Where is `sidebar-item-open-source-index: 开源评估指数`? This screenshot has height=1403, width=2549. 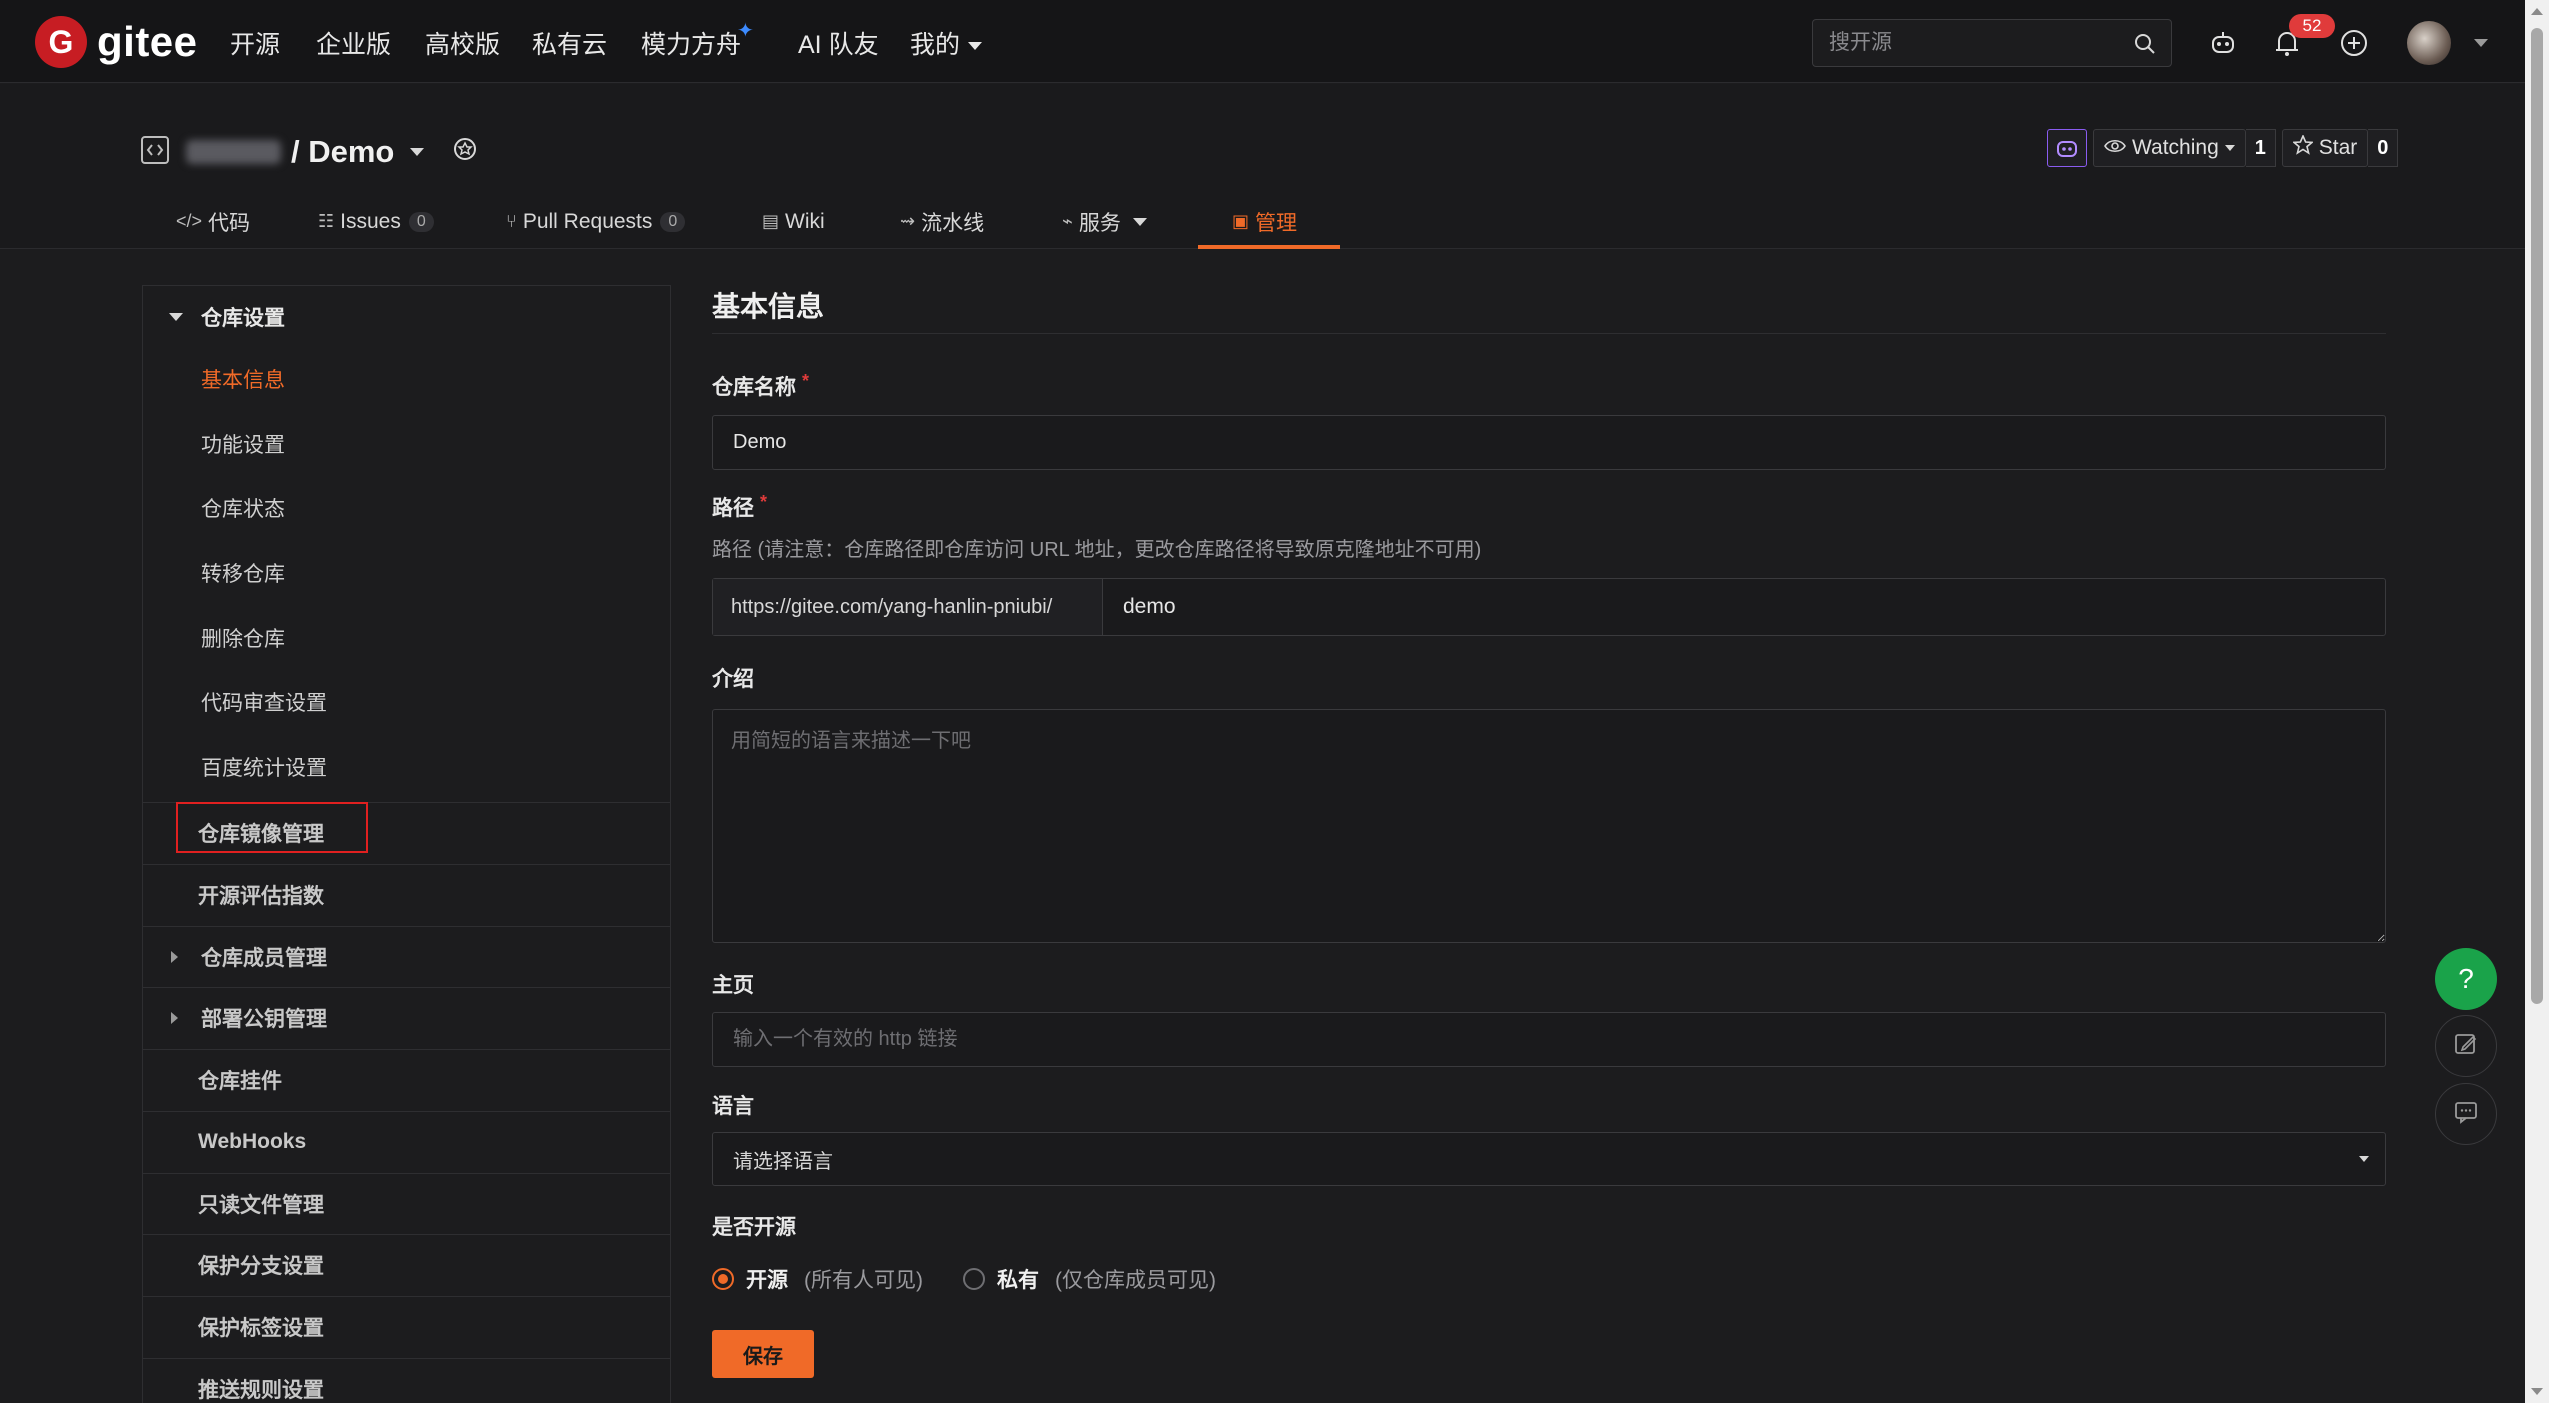
sidebar-item-open-source-index: 开源评估指数 is located at coordinates (406, 894).